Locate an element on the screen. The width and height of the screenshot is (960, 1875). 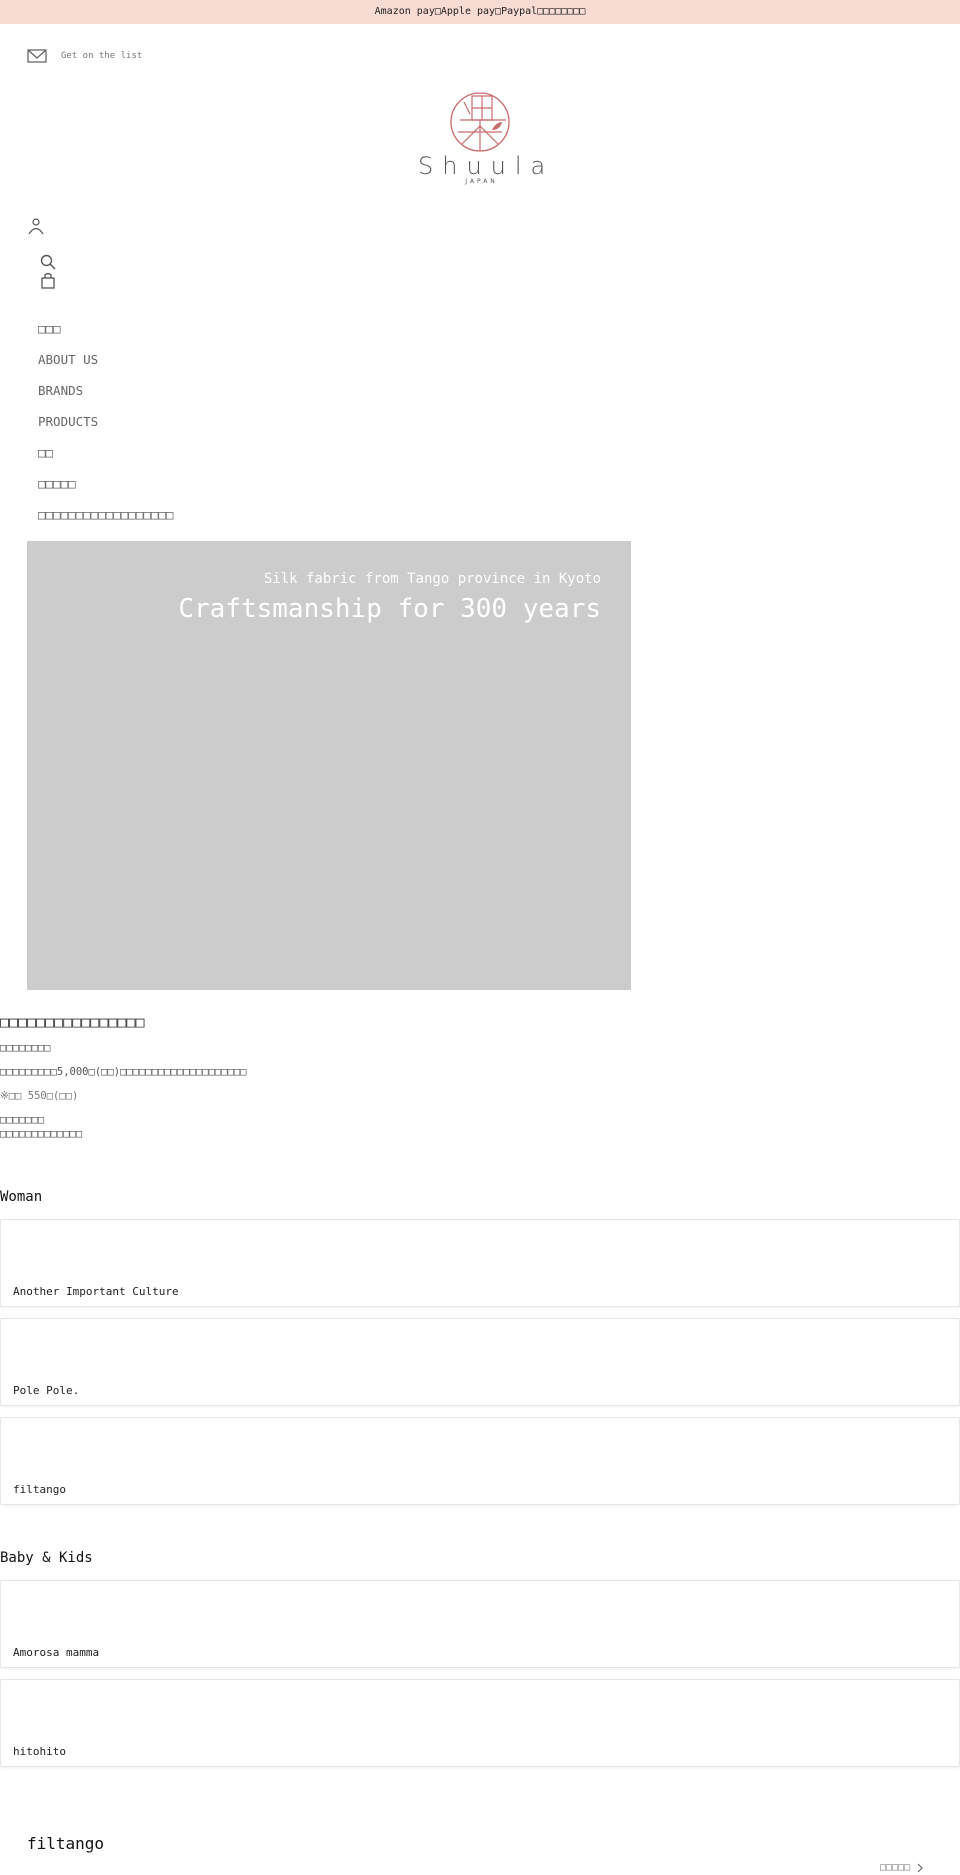
hero-subtitle: Silk fabric from Tango province in Kyoto is located at coordinates (432, 579).